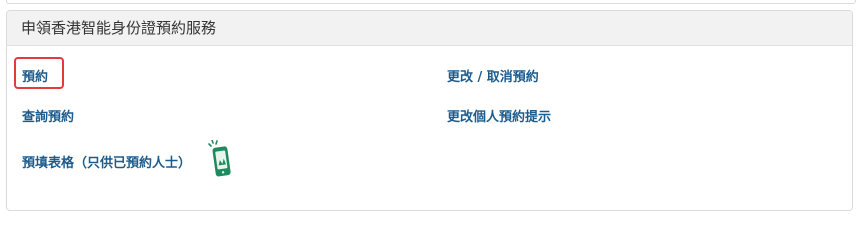  I want to click on change-reminder-link: 更改個人預約提示, so click(499, 115).